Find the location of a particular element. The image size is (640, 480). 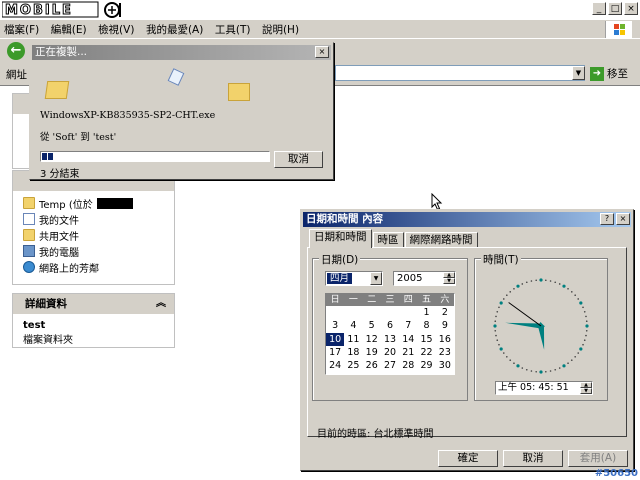

menu-tools: 工具(T) is located at coordinates (233, 28).